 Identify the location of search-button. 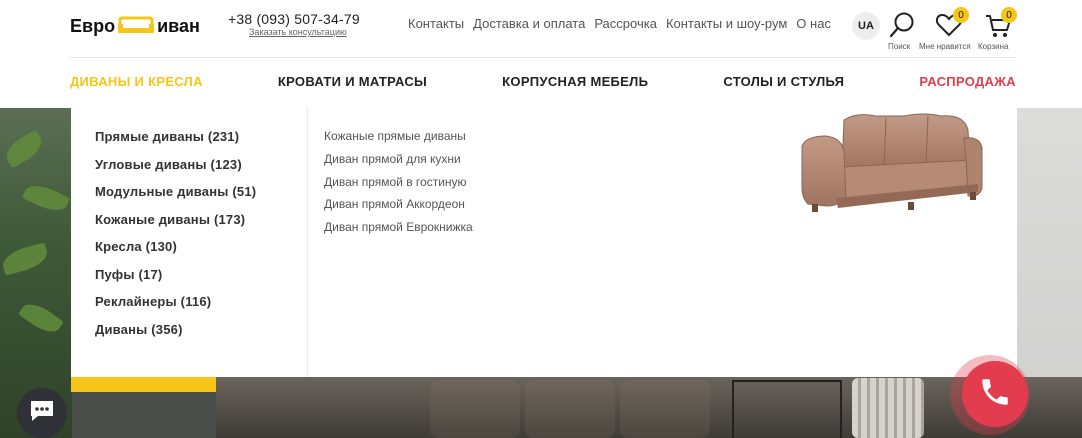
(902, 25).